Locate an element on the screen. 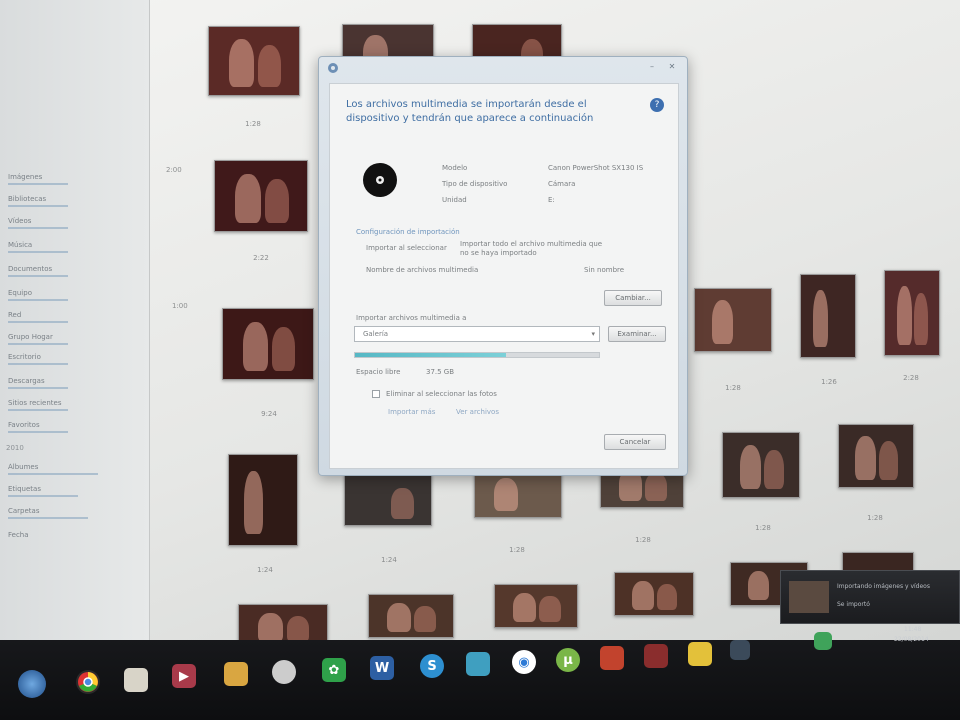  tray-date: 22/08/2014 is located at coordinates (911, 639).